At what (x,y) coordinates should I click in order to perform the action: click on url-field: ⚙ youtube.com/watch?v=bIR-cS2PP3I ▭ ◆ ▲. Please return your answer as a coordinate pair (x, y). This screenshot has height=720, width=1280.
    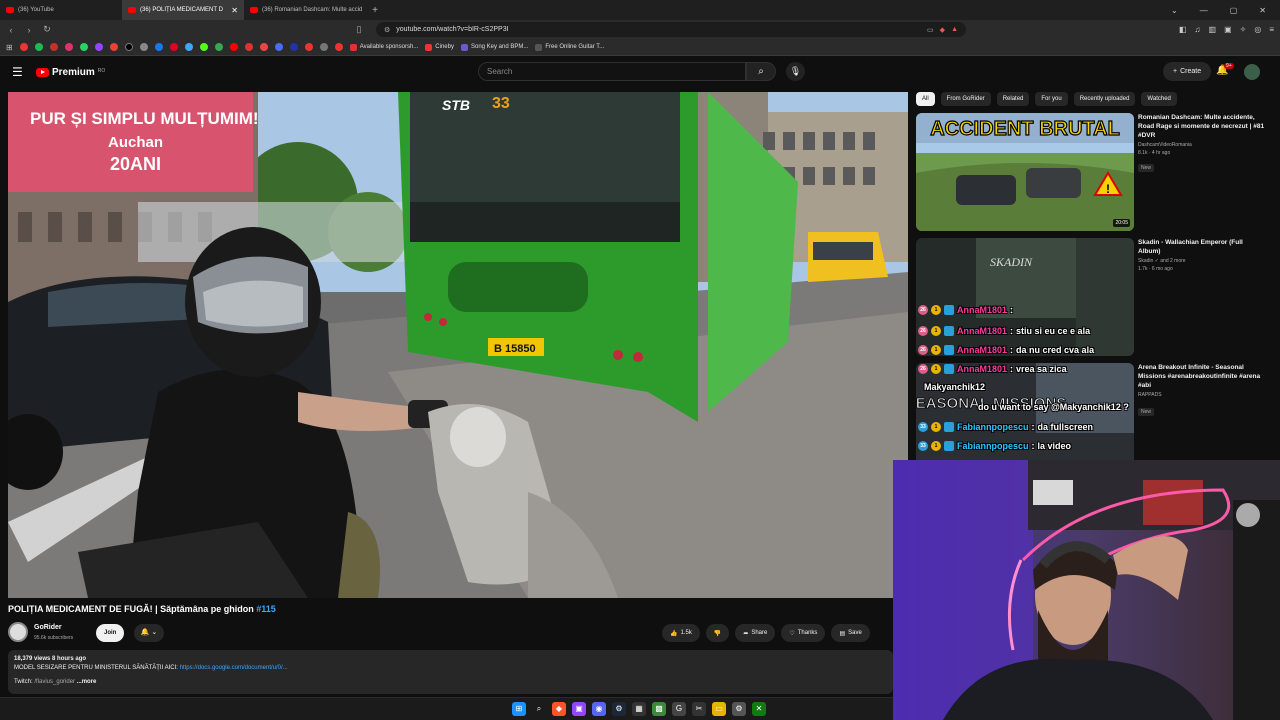
    Looking at the image, I should click on (671, 29).